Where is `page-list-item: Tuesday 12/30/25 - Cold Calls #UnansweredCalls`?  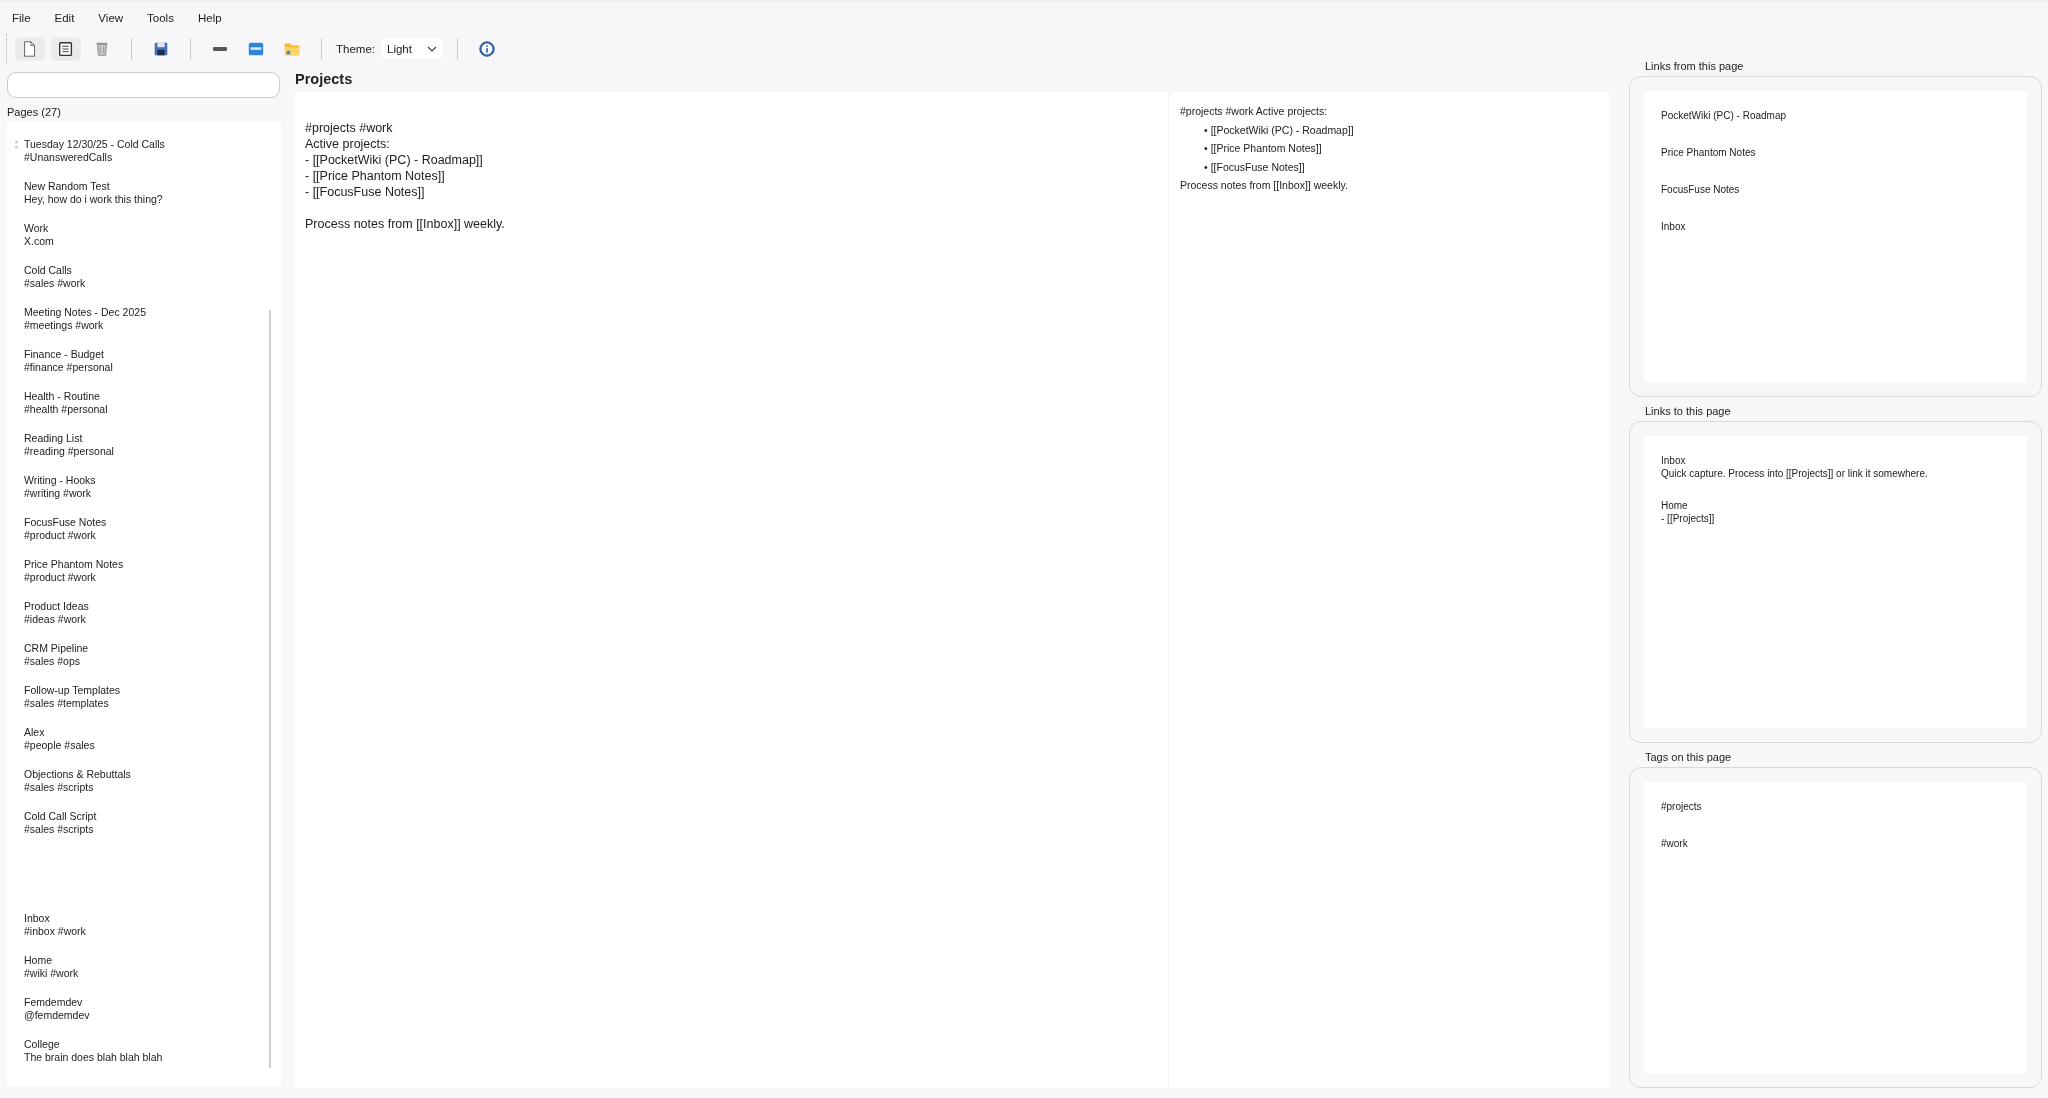
page-list-item: Tuesday 12/30/25 - Cold Calls #UnansweredCalls is located at coordinates (94, 151).